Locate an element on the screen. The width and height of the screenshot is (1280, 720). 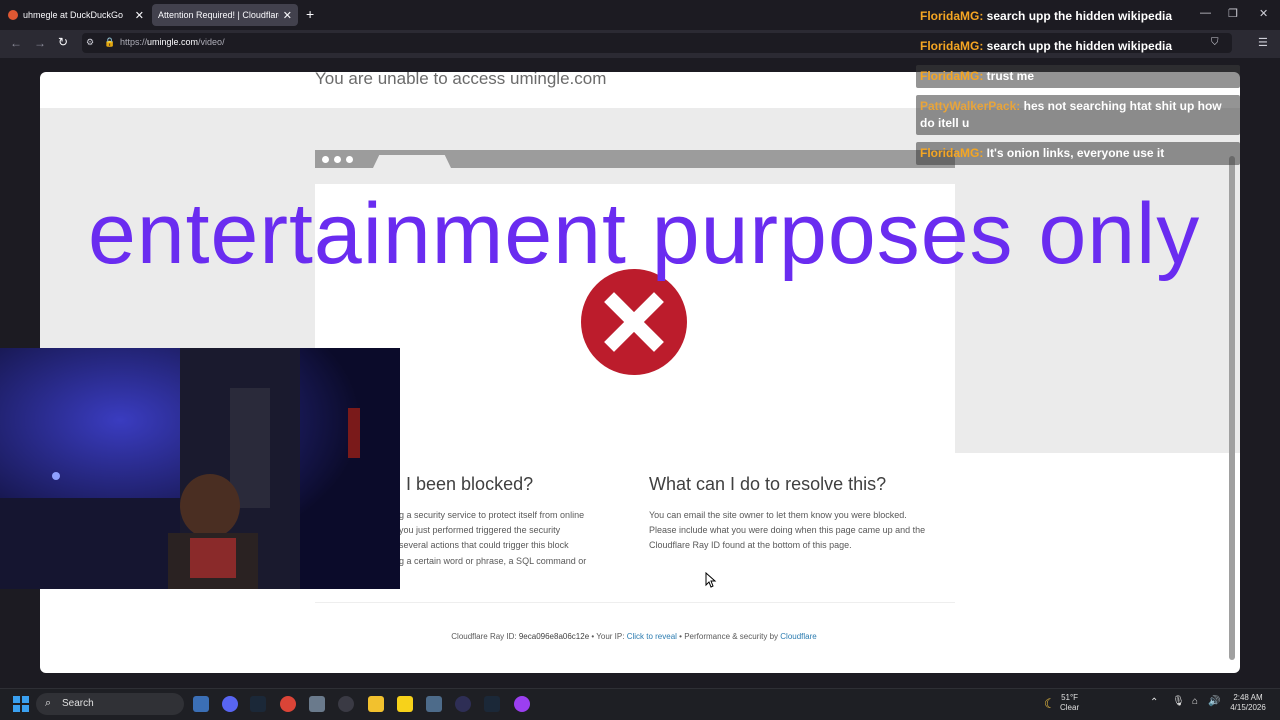
file-explorer-icon is located at coordinates (376, 704).